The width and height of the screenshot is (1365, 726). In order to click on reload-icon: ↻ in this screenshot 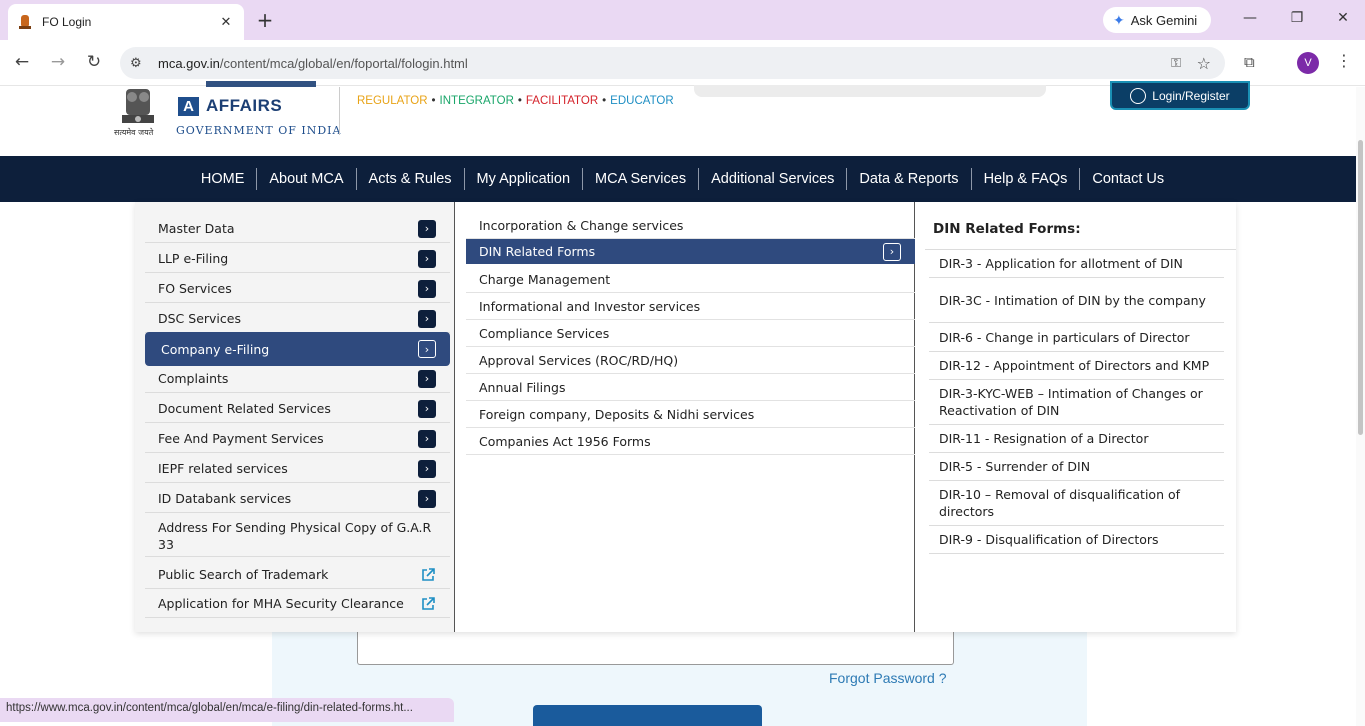, I will do `click(94, 62)`.